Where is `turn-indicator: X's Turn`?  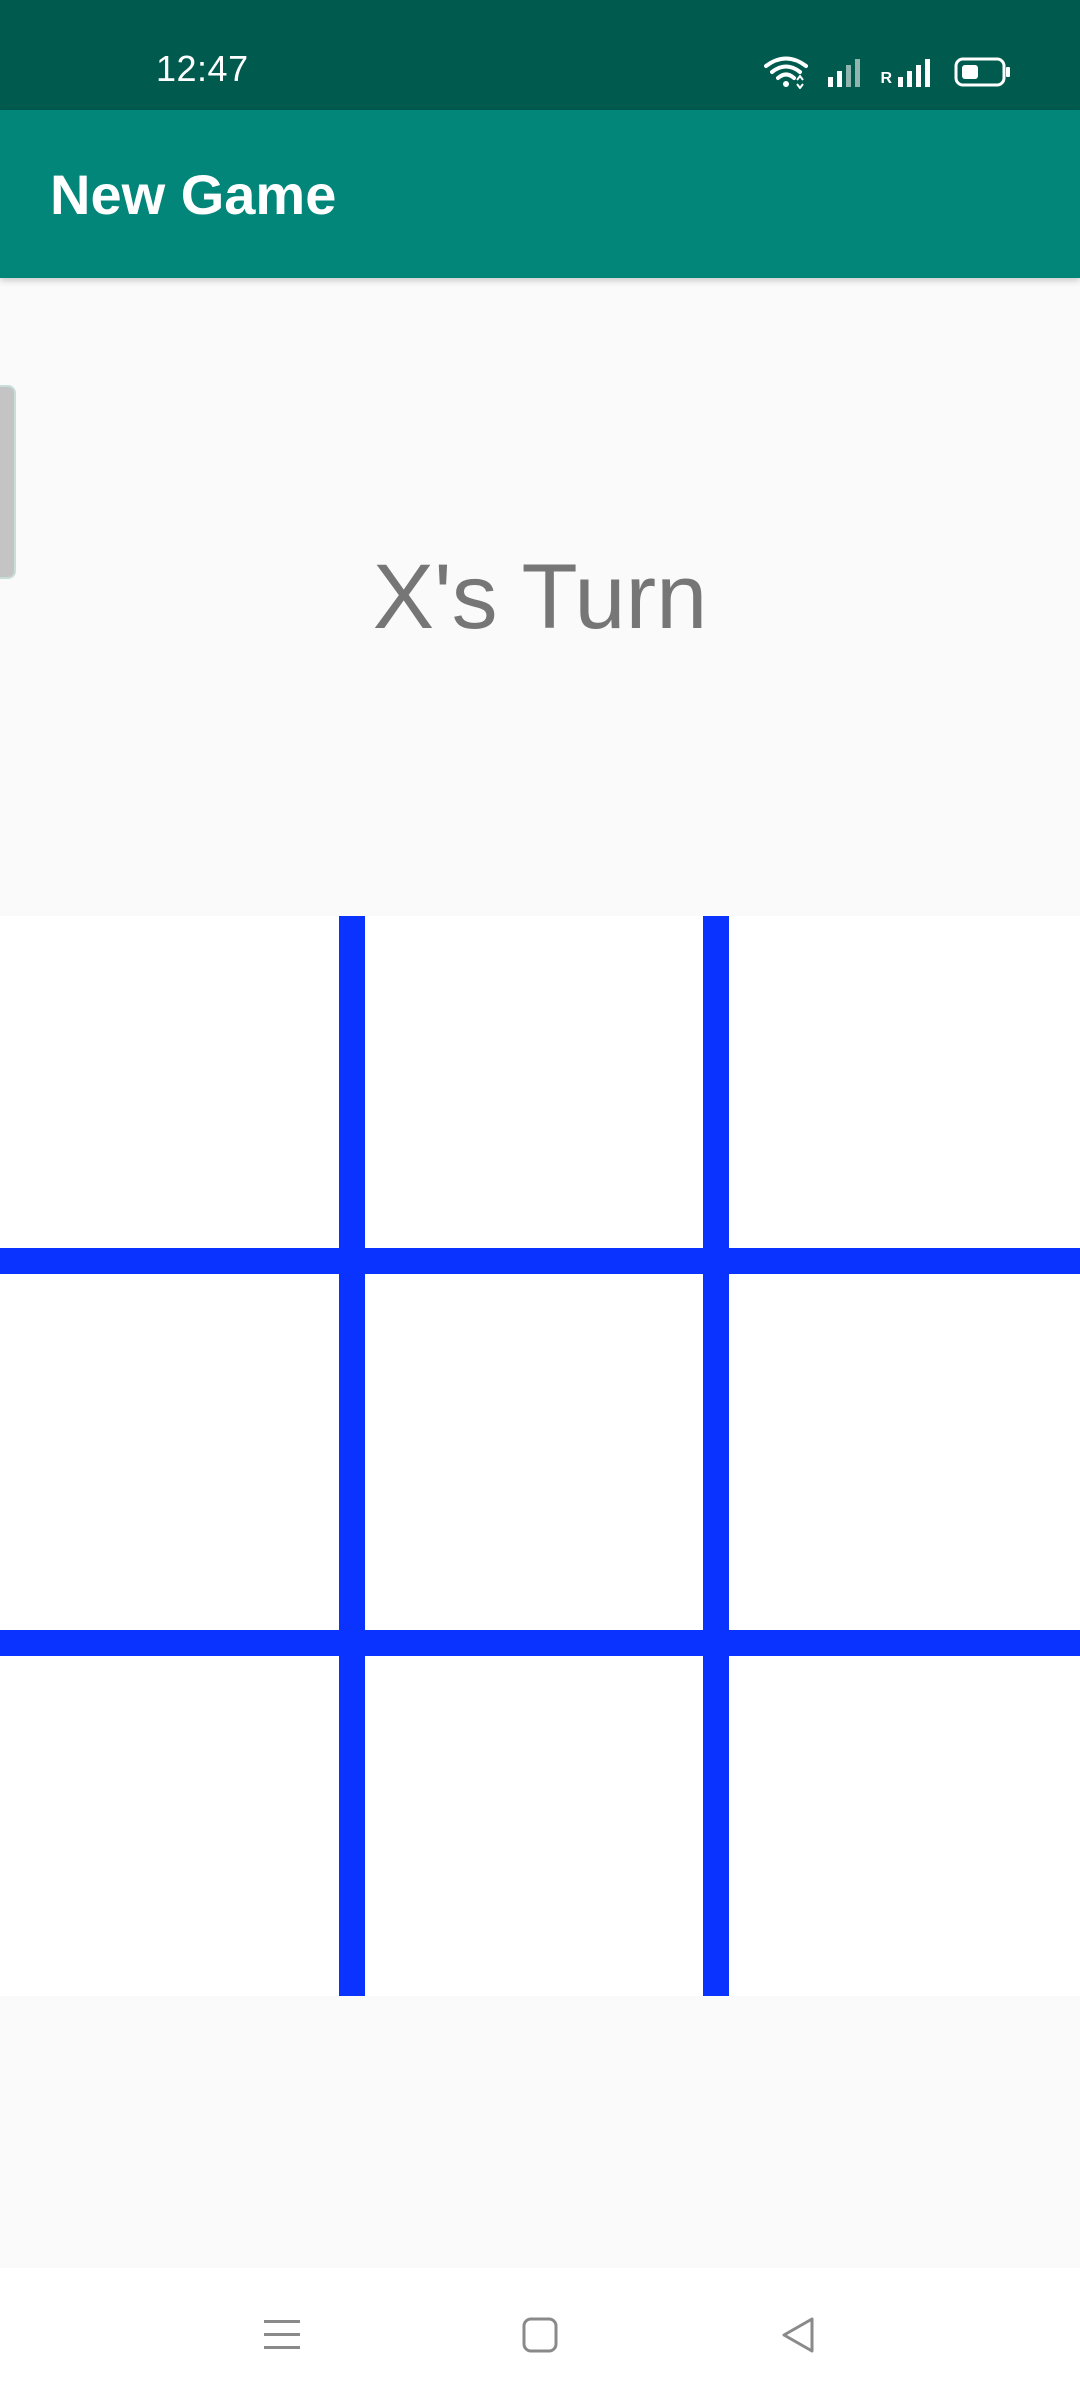
turn-indicator: X's Turn is located at coordinates (540, 597).